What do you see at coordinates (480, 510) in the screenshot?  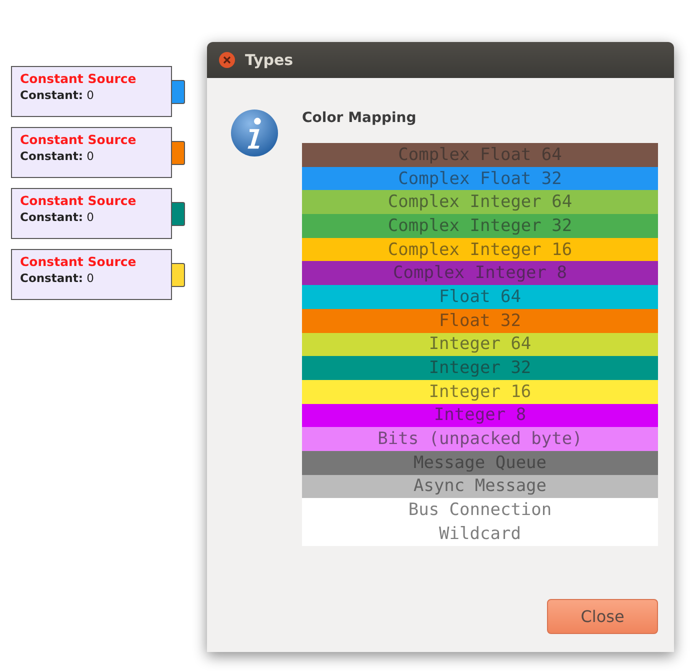 I see `type-row: Bus Connection` at bounding box center [480, 510].